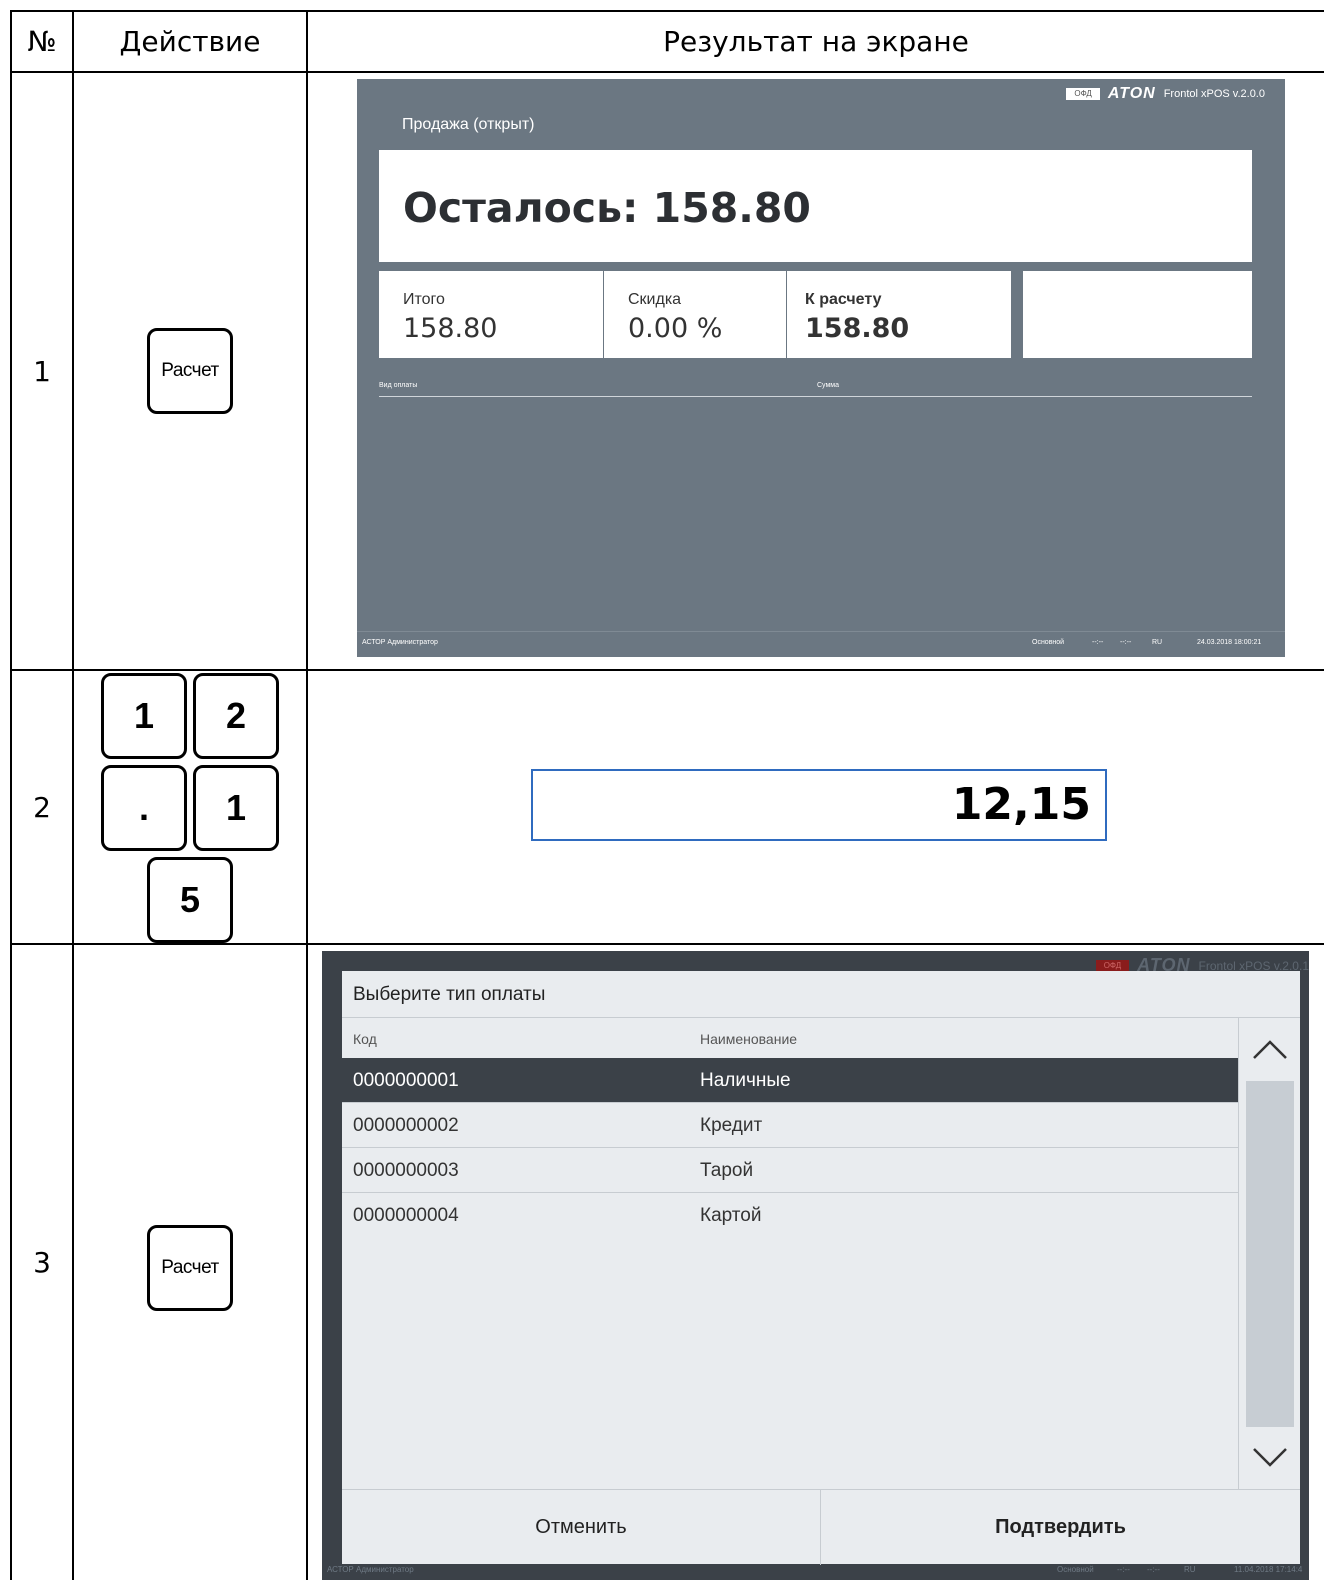  What do you see at coordinates (790, 1170) in the screenshot?
I see `list-item: 0000000003 Тарой` at bounding box center [790, 1170].